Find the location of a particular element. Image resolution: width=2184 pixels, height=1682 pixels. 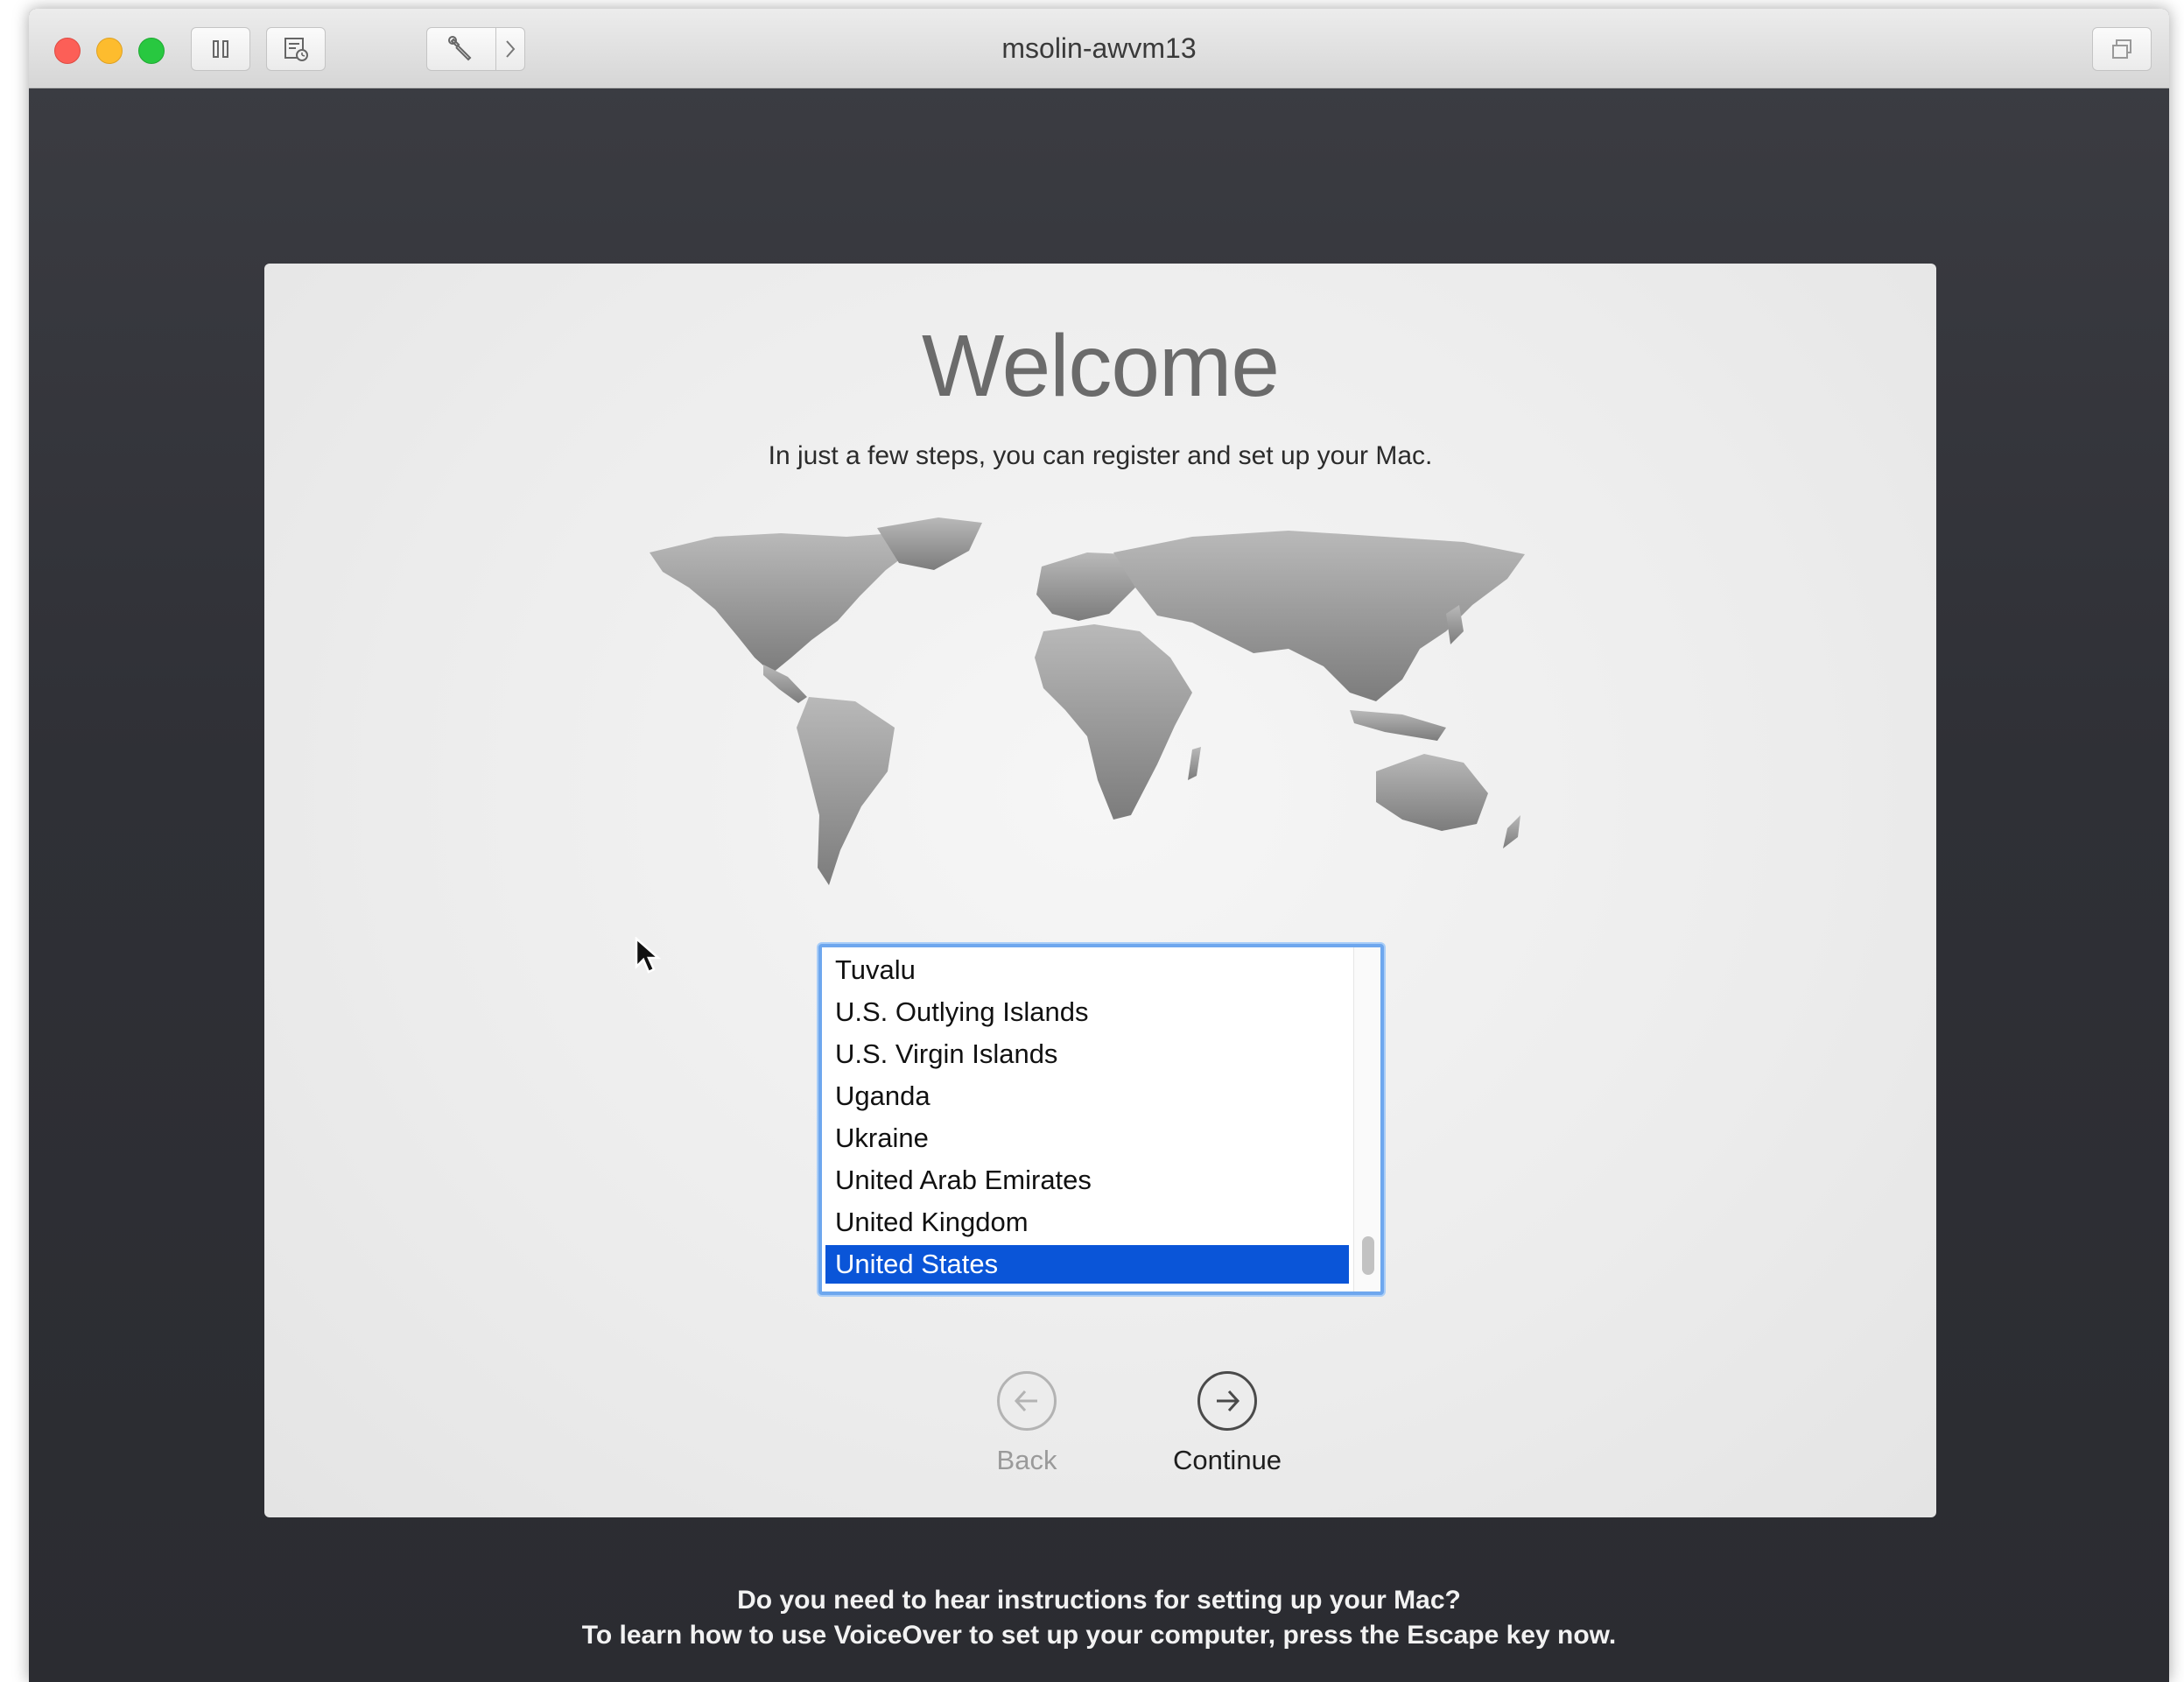

window-title: msolin-awvm13 is located at coordinates (1099, 48).